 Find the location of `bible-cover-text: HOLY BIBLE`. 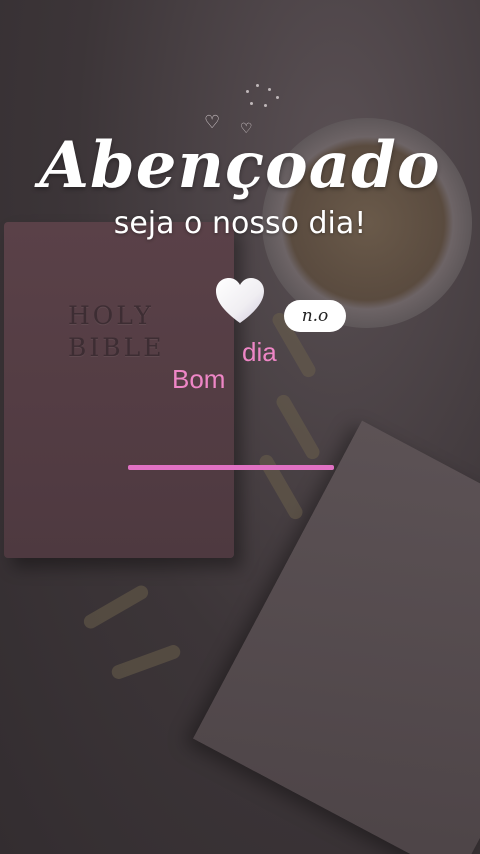

bible-cover-text: HOLY BIBLE is located at coordinates (116, 332).